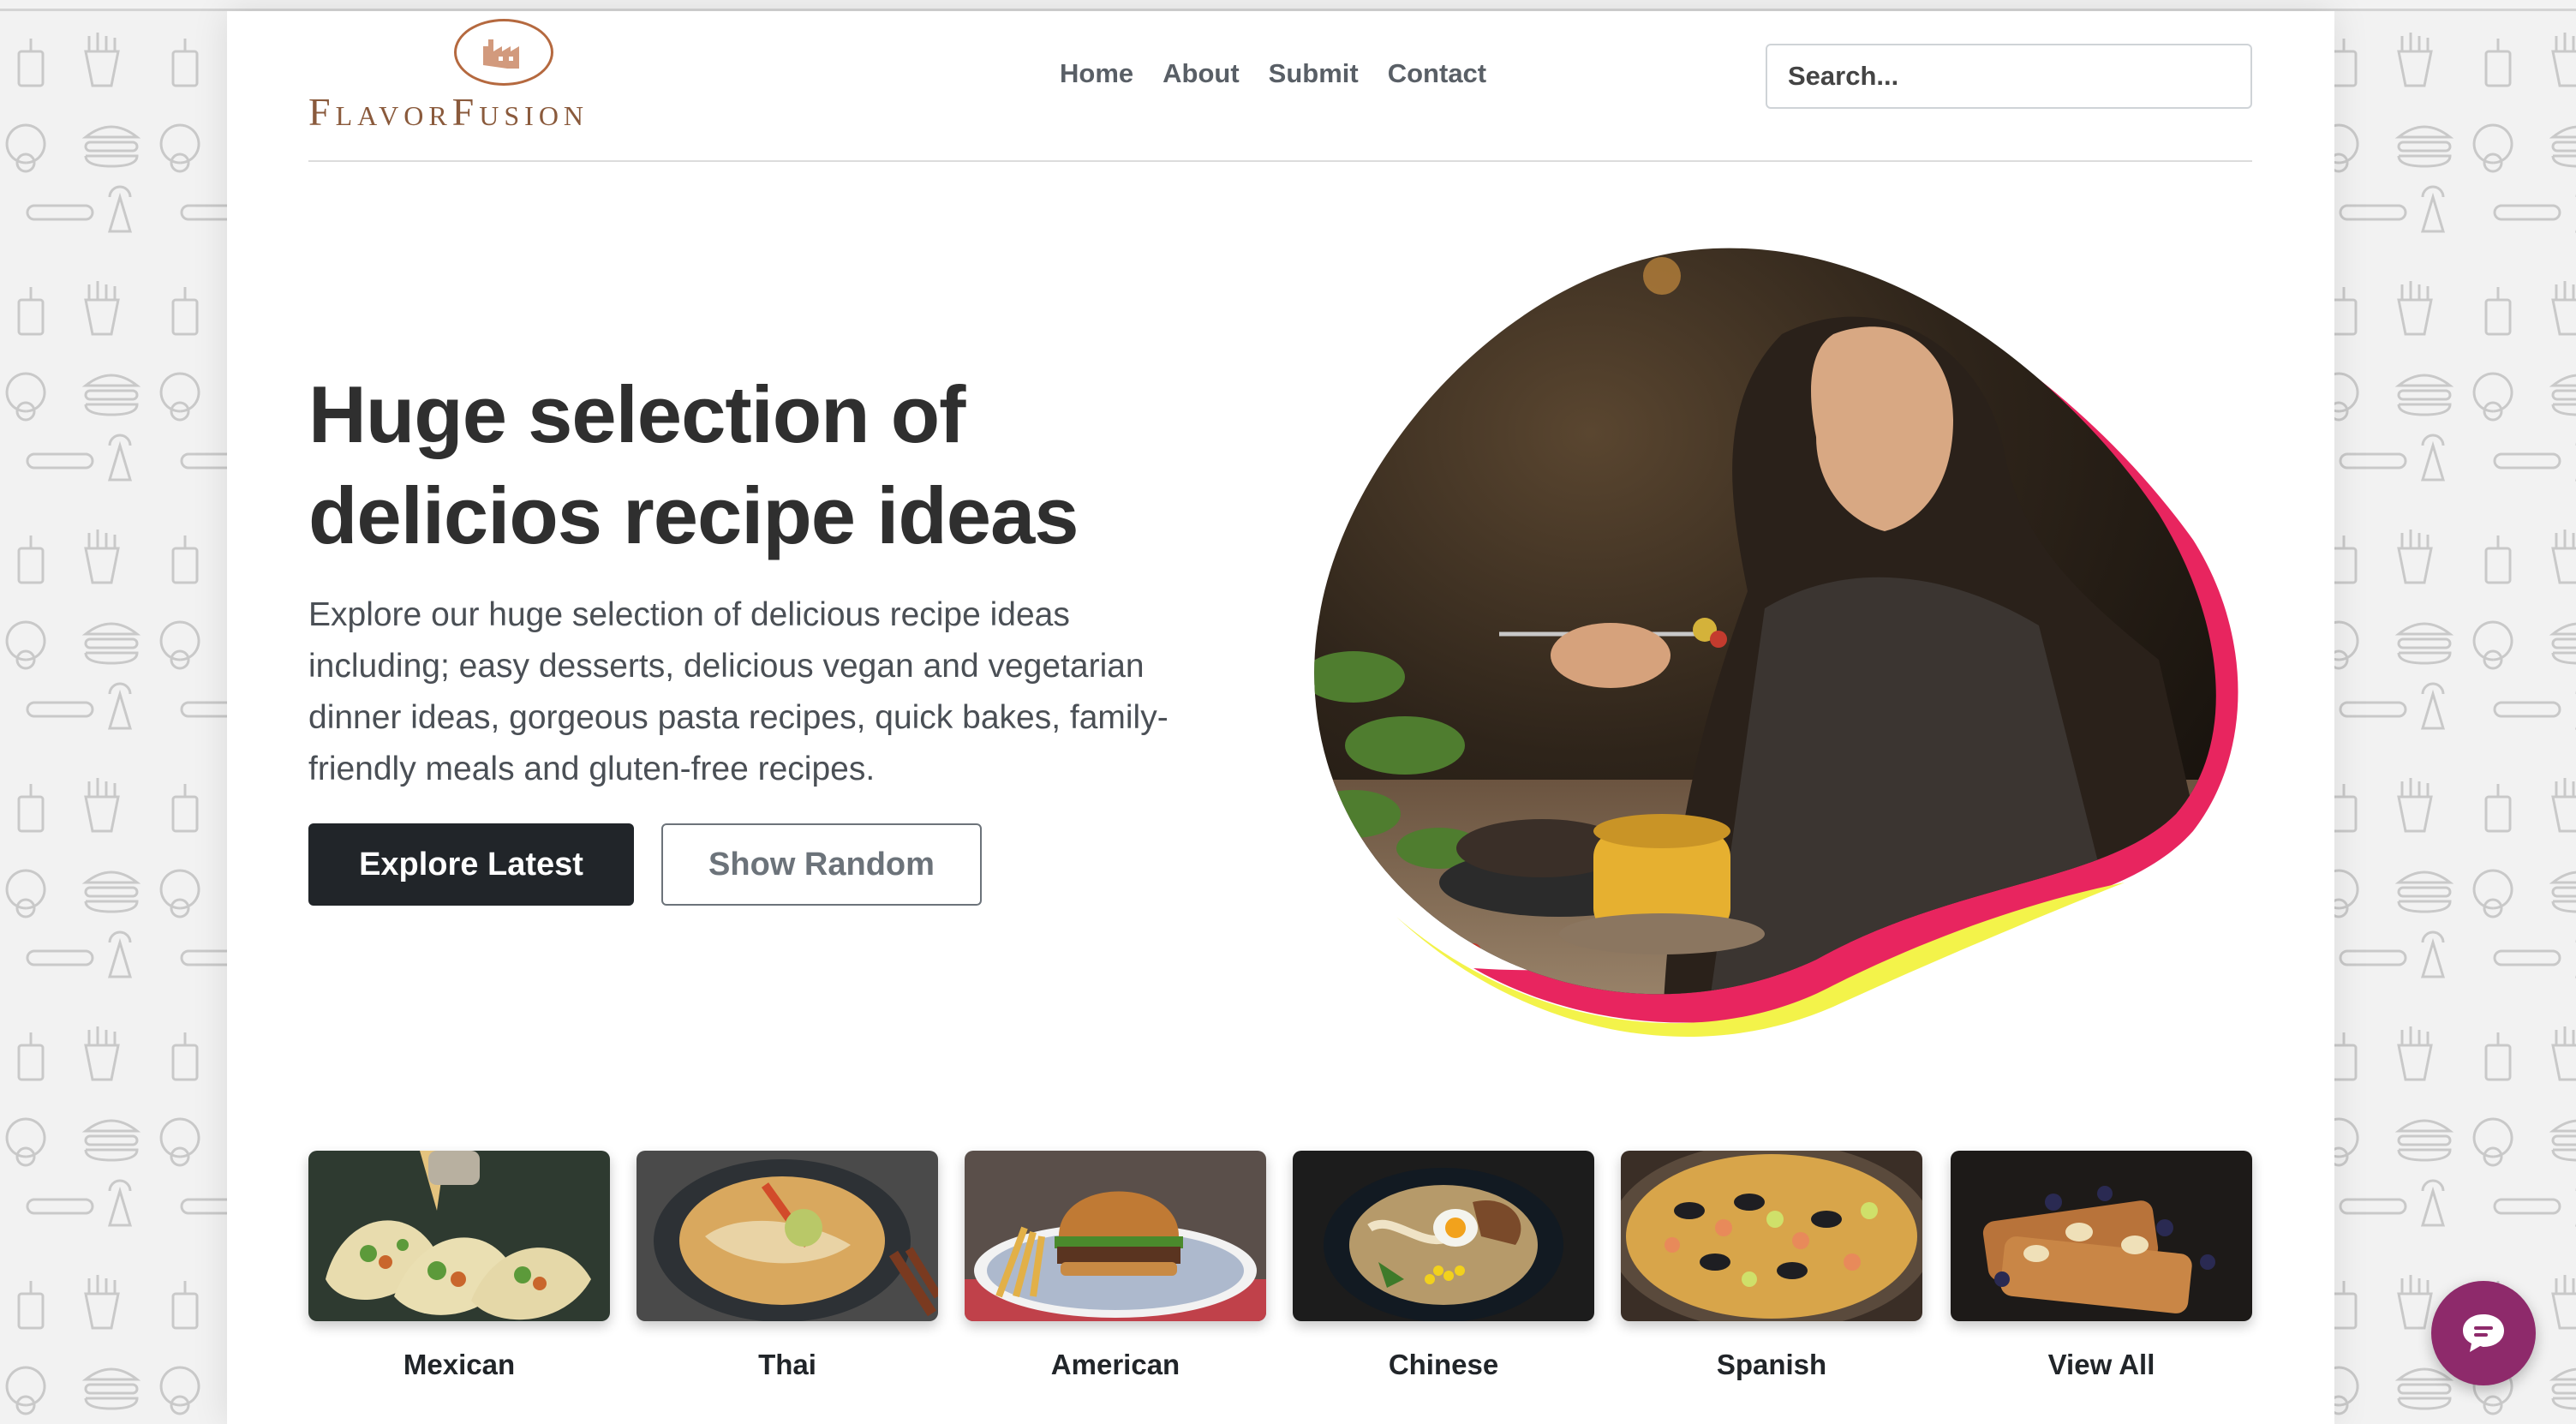  Describe the element at coordinates (1115, 1236) in the screenshot. I see `category-image-burger-and-fries` at that location.